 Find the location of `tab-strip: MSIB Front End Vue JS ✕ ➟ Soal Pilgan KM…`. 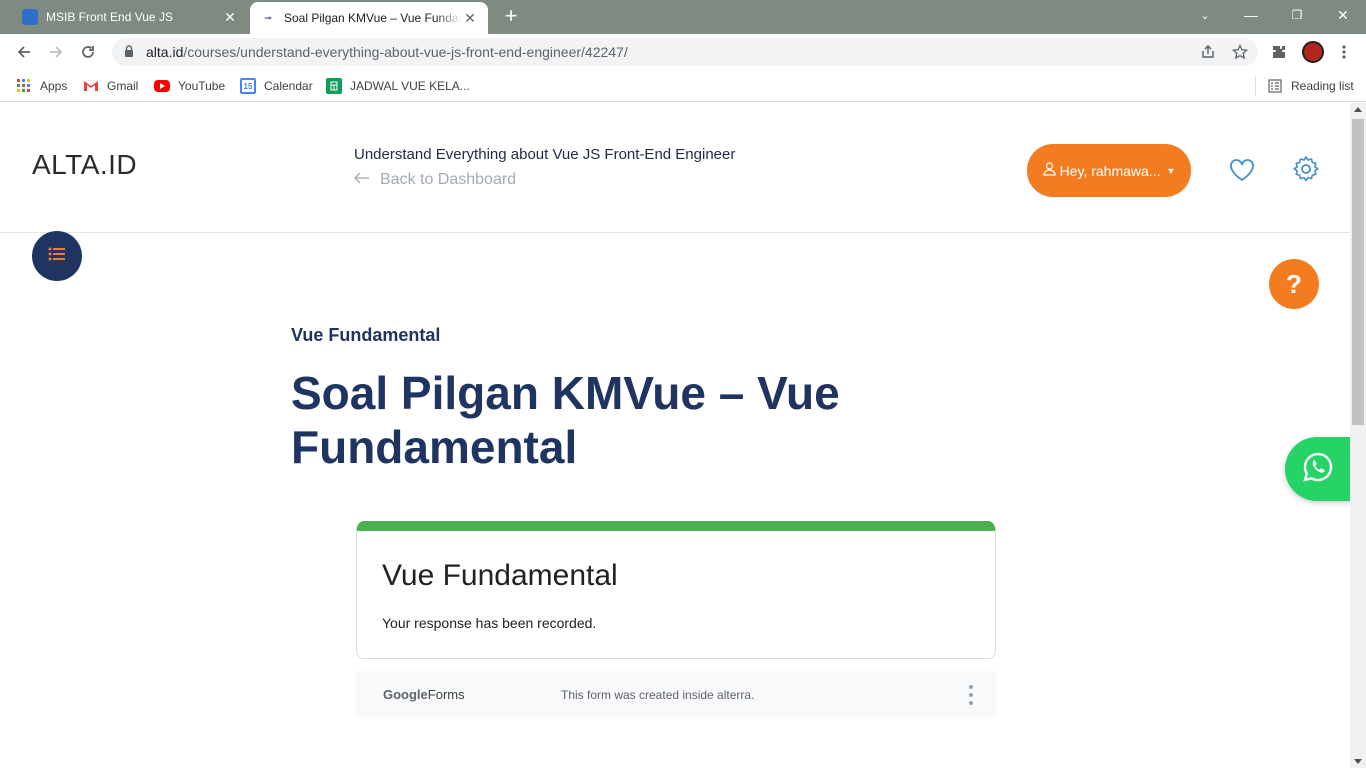

tab-strip: MSIB Front End Vue JS ✕ ➟ Soal Pilgan KM… is located at coordinates (683, 17).